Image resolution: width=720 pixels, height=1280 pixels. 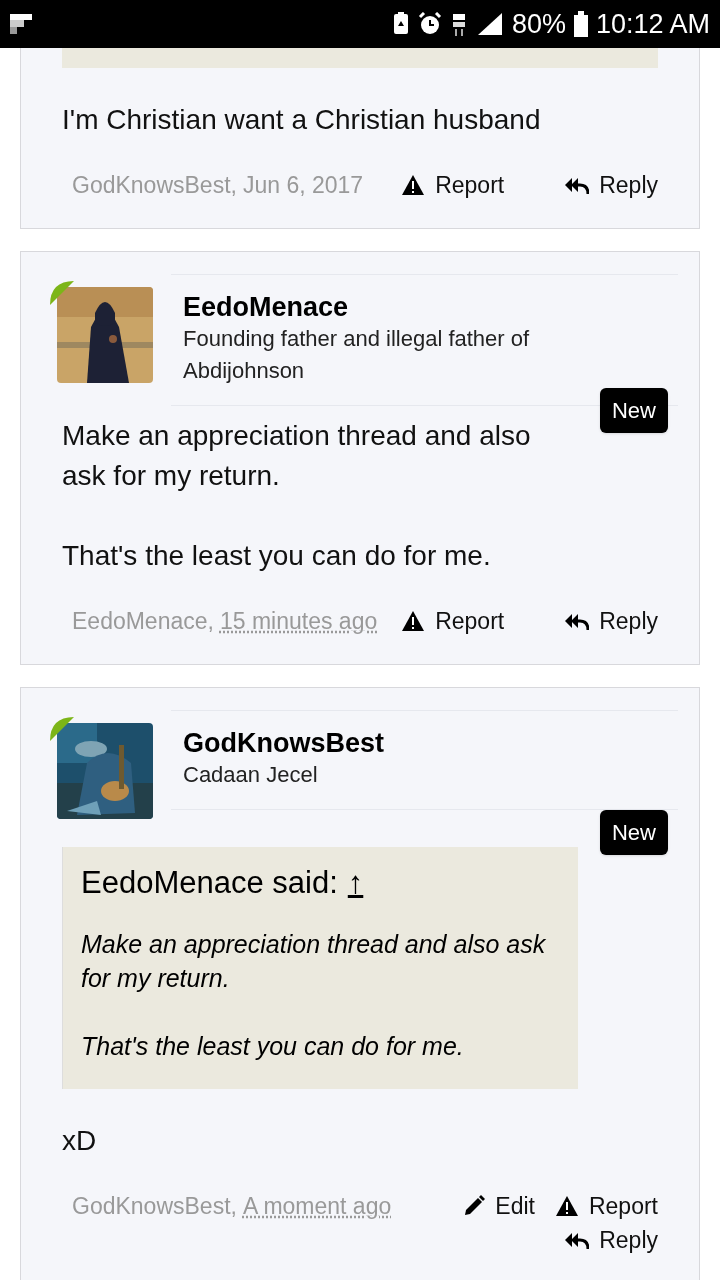 What do you see at coordinates (273, 1046) in the screenshot?
I see `quote-text: That's the least you can do for me.` at bounding box center [273, 1046].